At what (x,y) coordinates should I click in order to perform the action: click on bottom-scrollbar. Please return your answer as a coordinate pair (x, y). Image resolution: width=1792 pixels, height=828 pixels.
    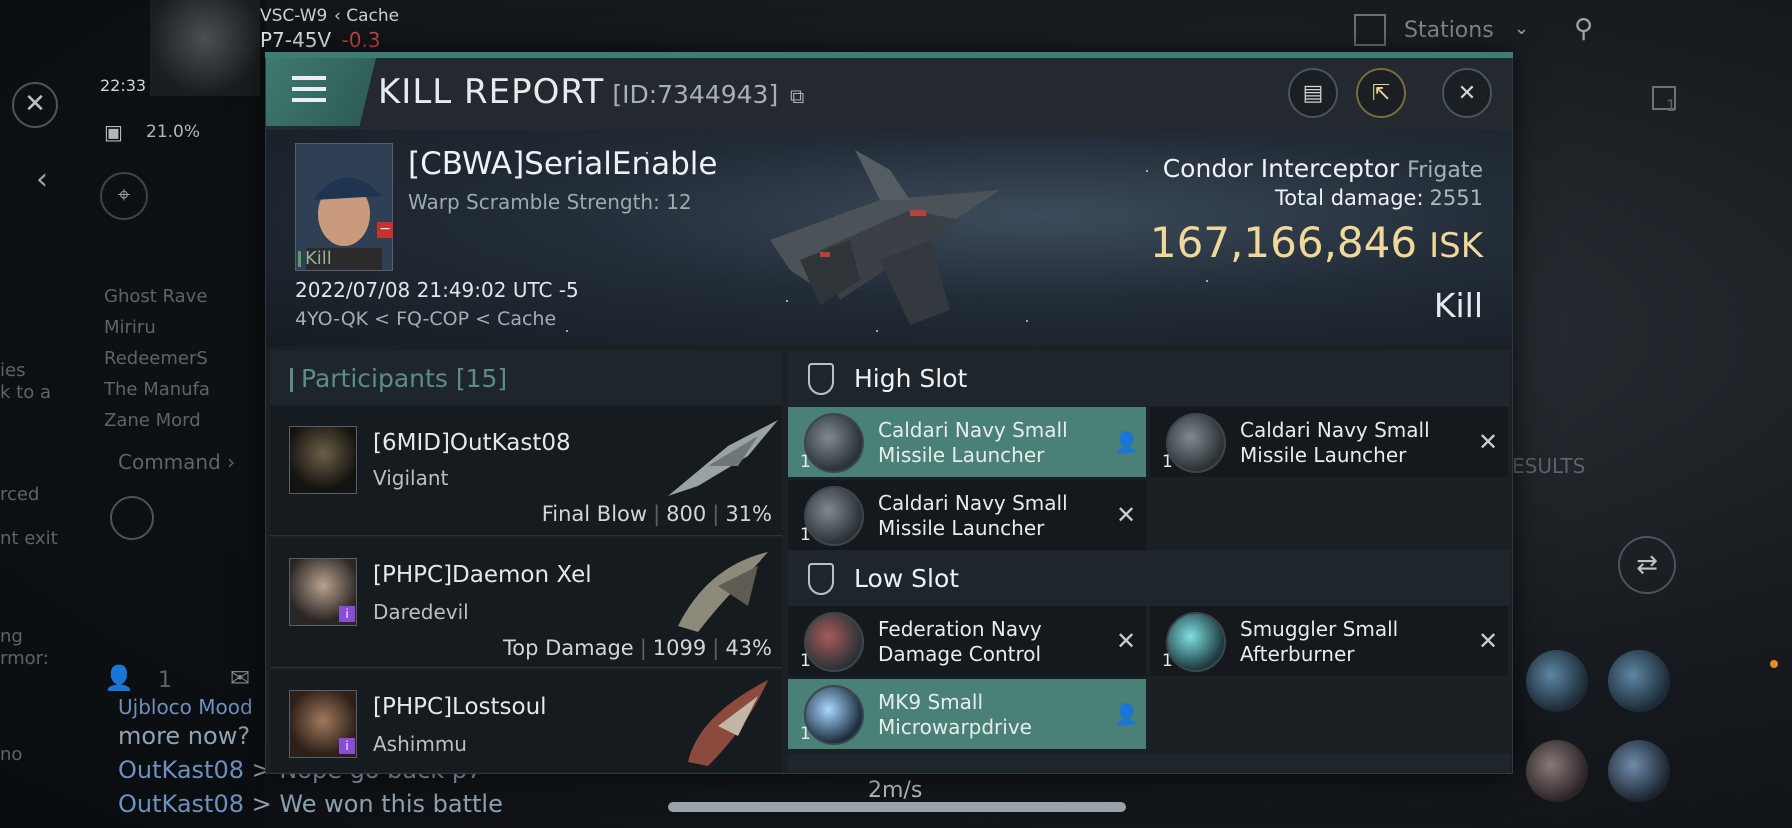
    Looking at the image, I should click on (897, 807).